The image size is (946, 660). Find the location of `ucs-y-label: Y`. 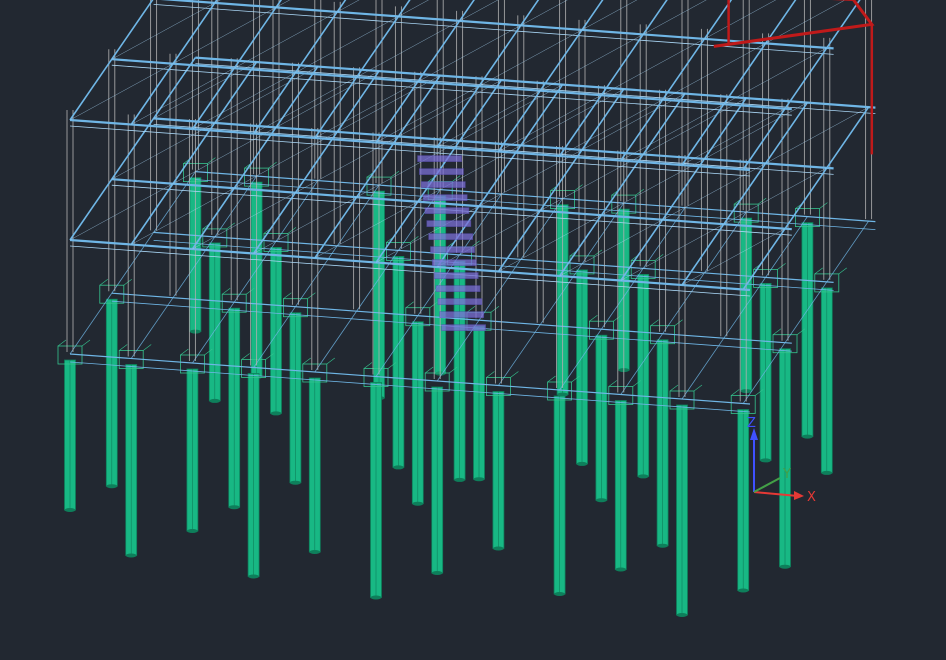

ucs-y-label: Y is located at coordinates (786, 474).